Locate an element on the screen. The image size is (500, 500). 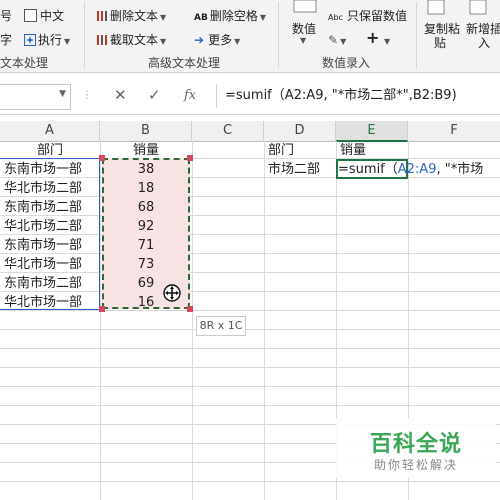
add-insert-button: 新增插 入 is located at coordinates (483, 25).